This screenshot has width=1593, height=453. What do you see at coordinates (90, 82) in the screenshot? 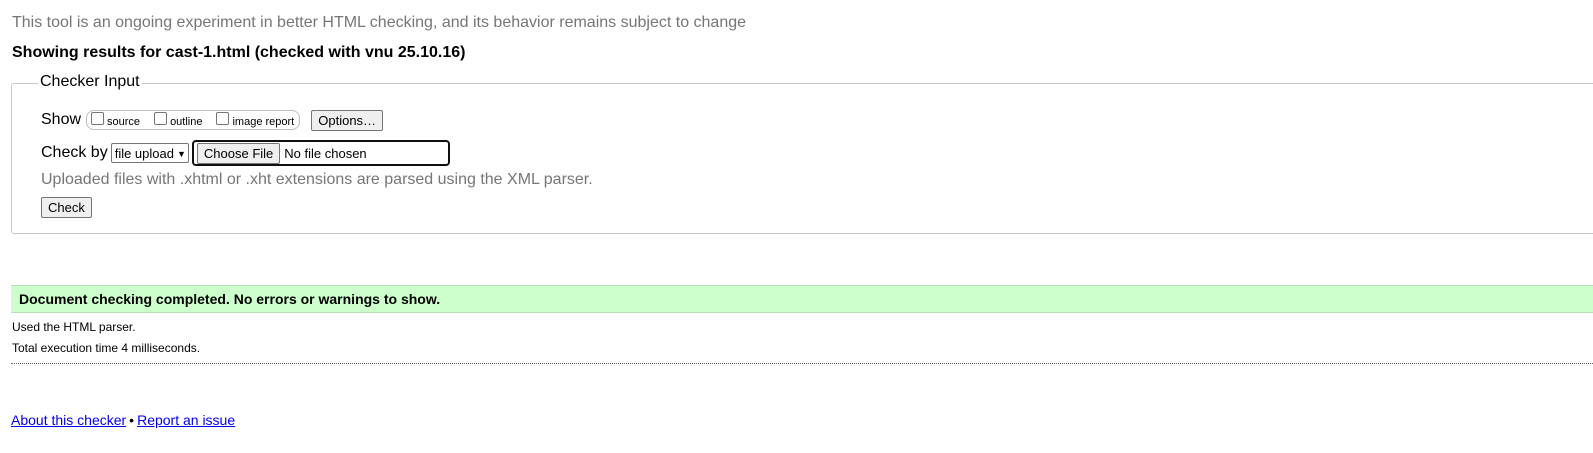
I see `checker-input-legend: Checker Input` at bounding box center [90, 82].